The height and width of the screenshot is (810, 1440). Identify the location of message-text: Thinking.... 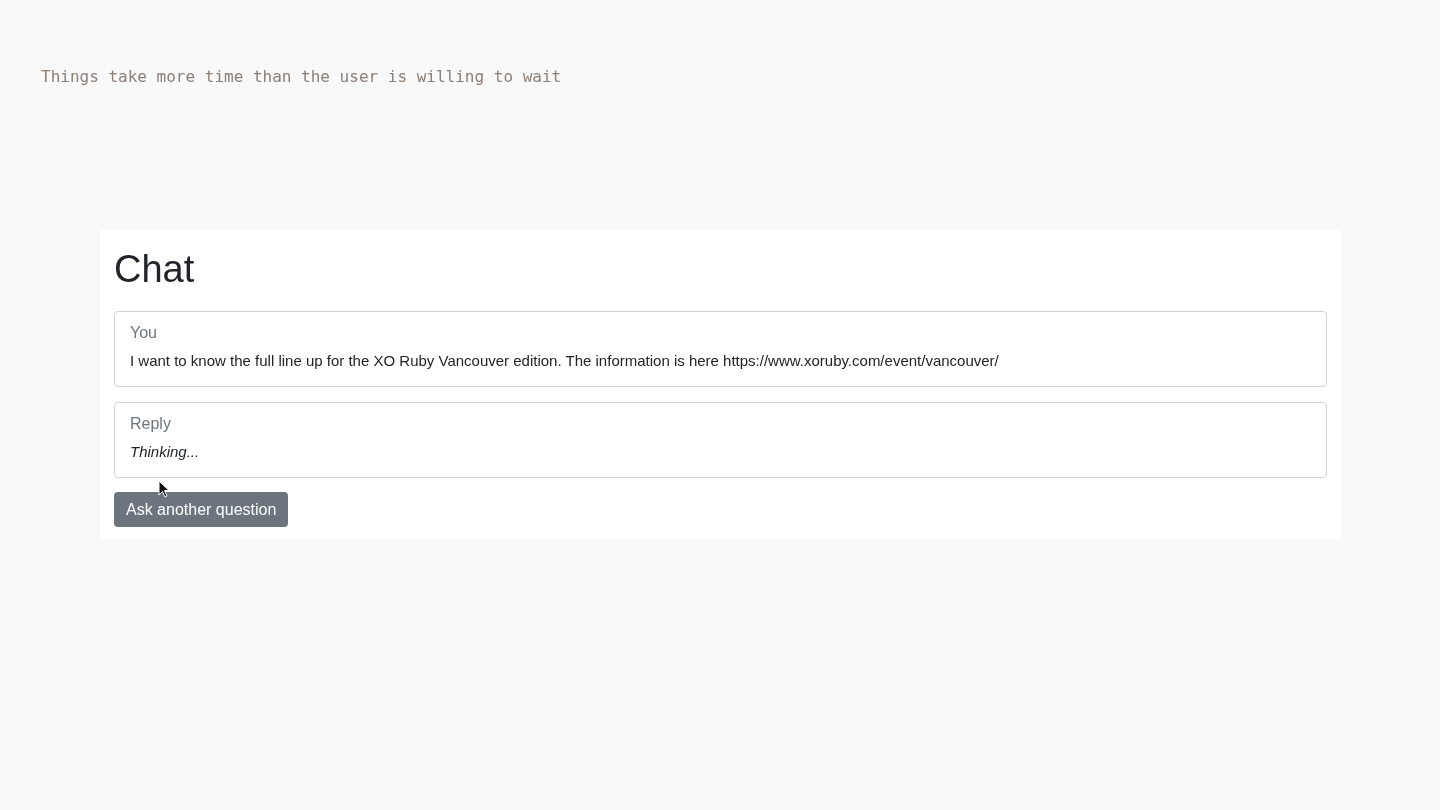
(165, 452).